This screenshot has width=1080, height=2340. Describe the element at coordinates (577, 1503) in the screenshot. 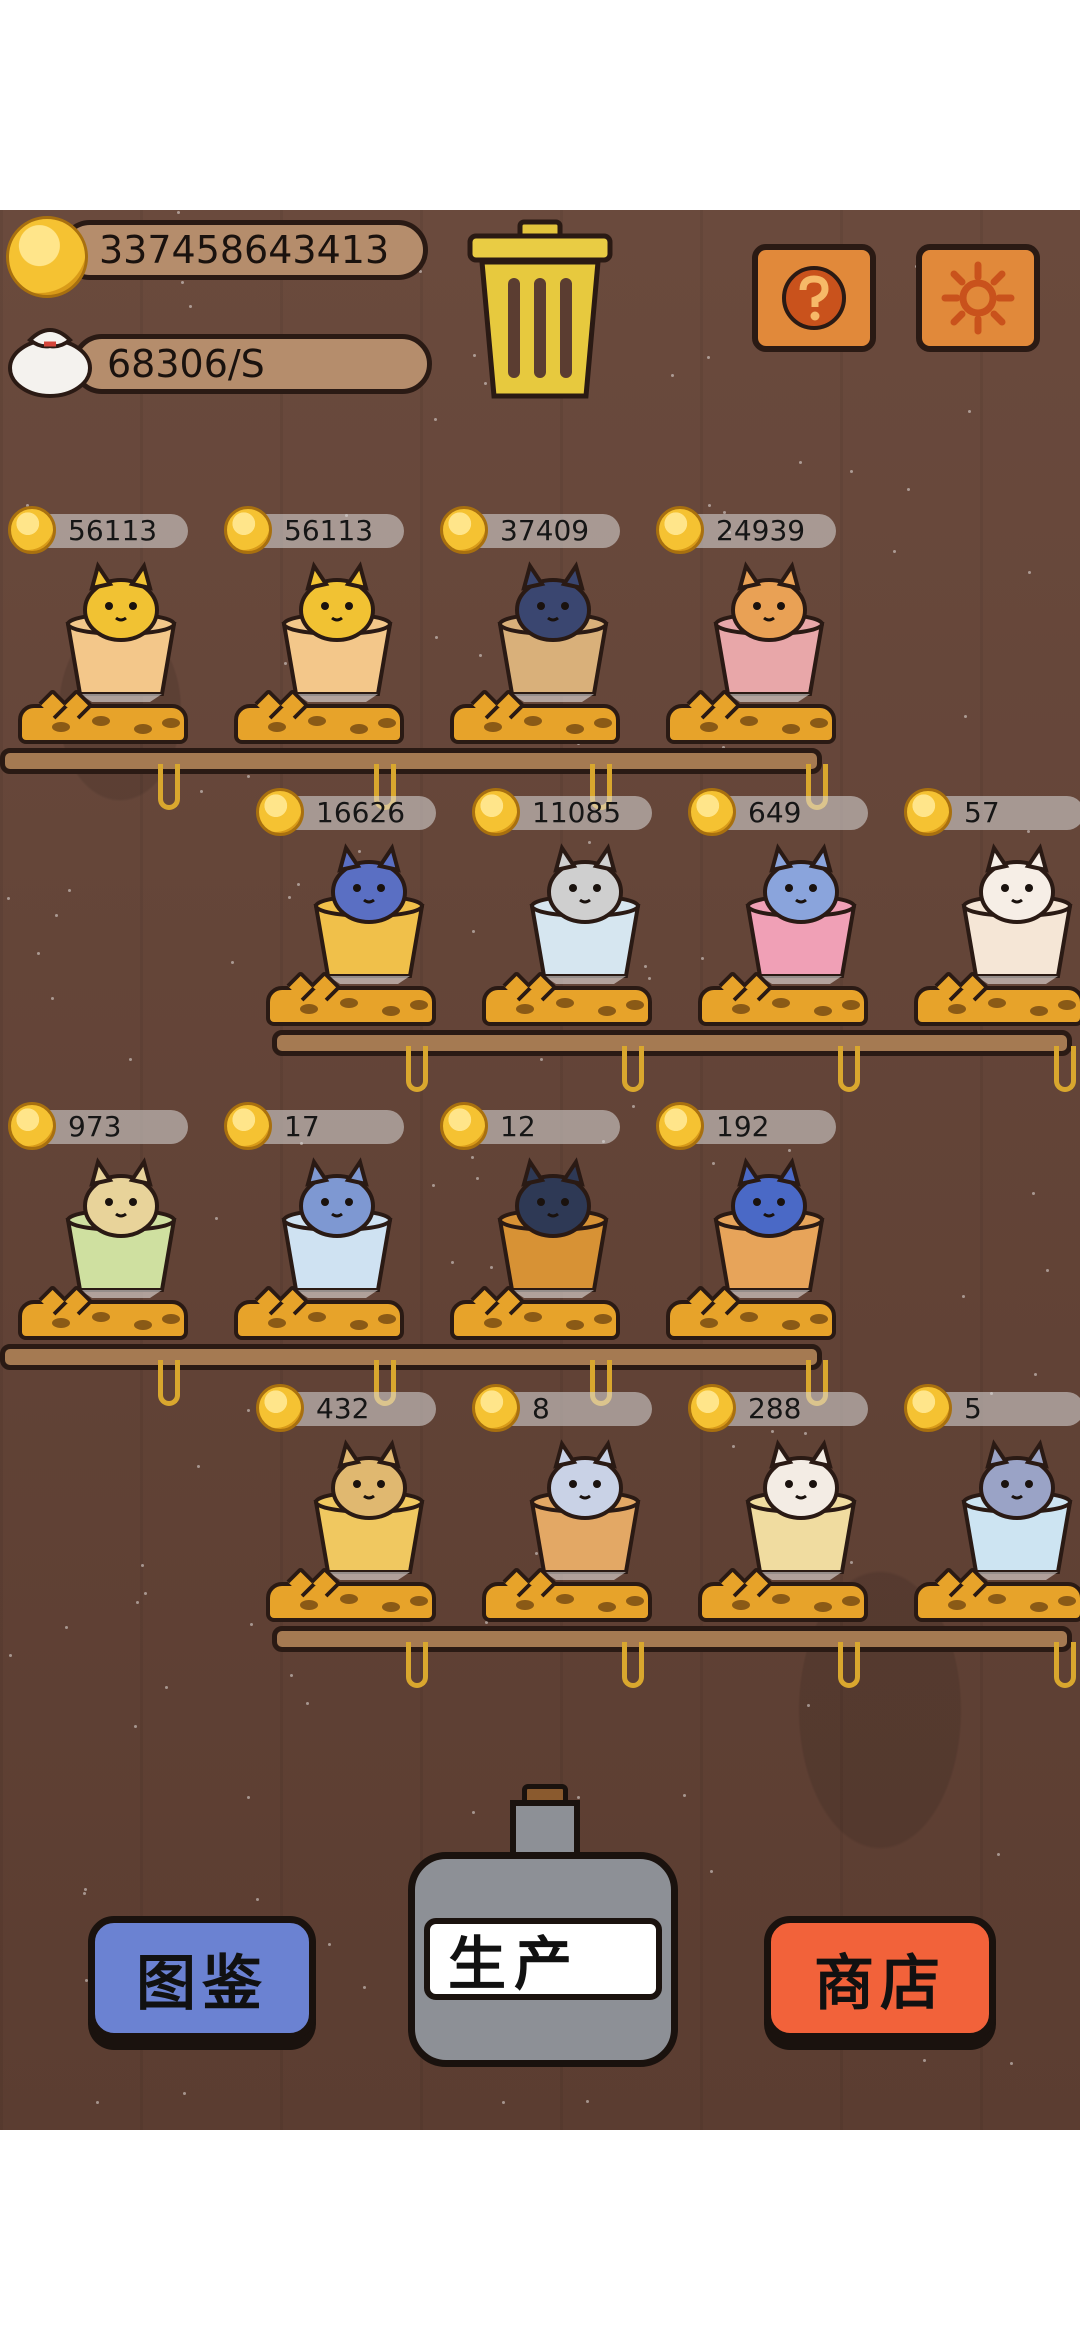

I see `cat-slot: 8` at that location.